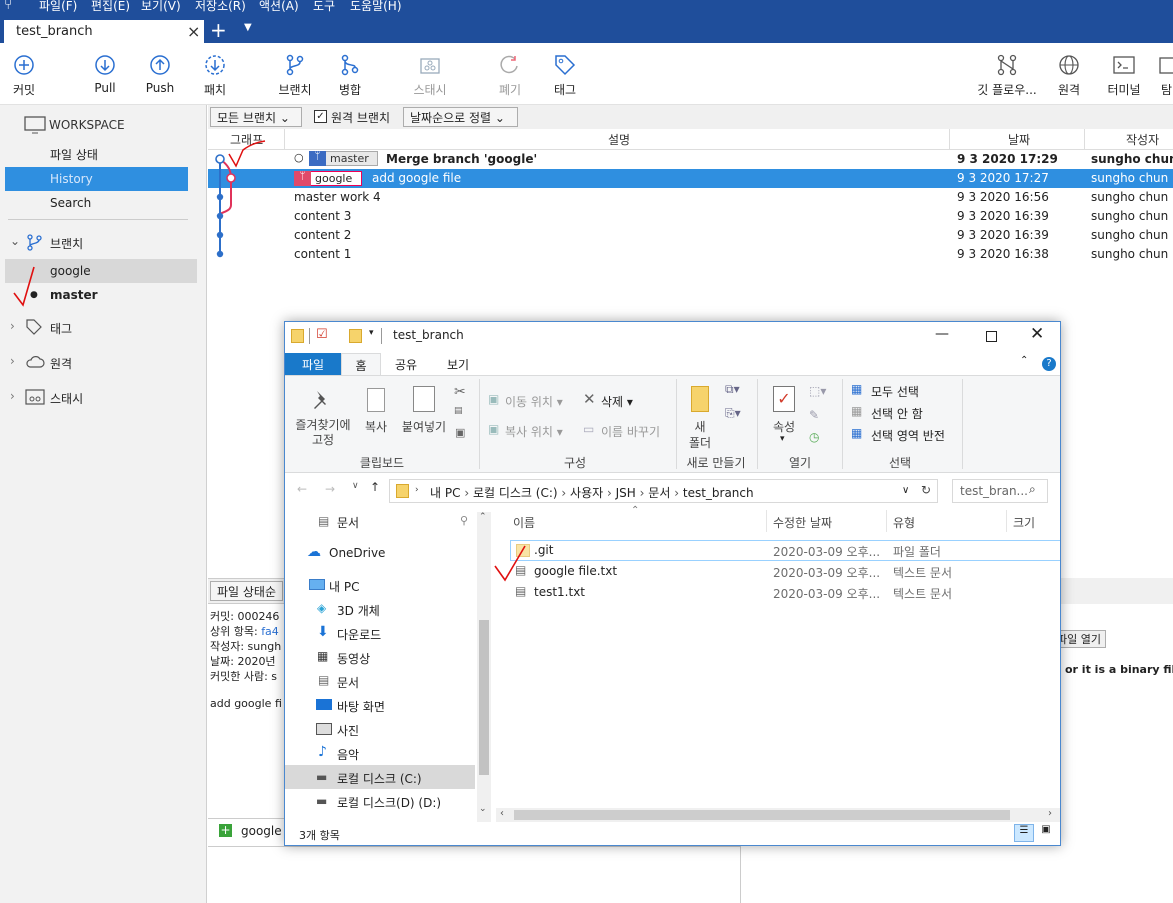 Image resolution: width=1173 pixels, height=903 pixels. Describe the element at coordinates (160, 73) in the screenshot. I see `push-button: Push` at that location.